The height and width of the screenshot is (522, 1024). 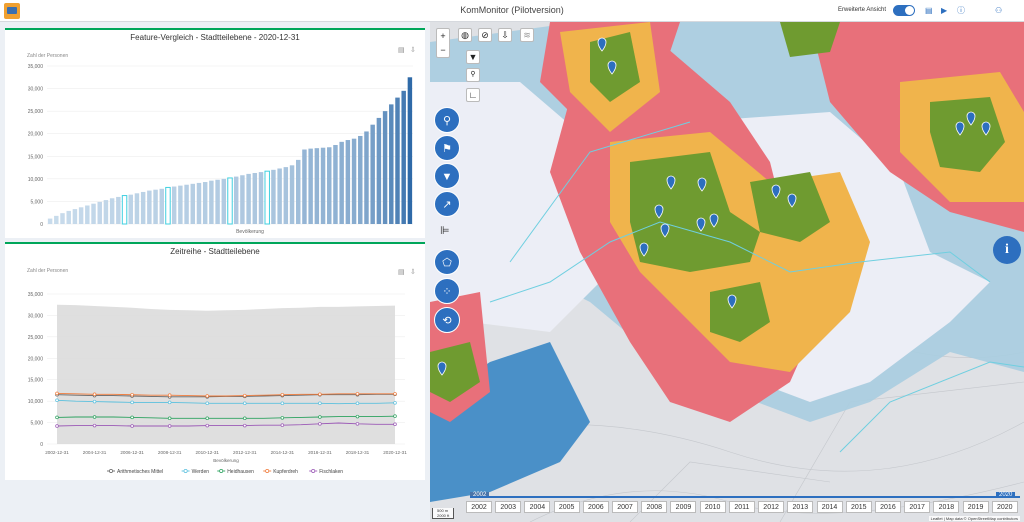 What do you see at coordinates (479, 507) in the screenshot?
I see `timeline-year-button: 2002` at bounding box center [479, 507].